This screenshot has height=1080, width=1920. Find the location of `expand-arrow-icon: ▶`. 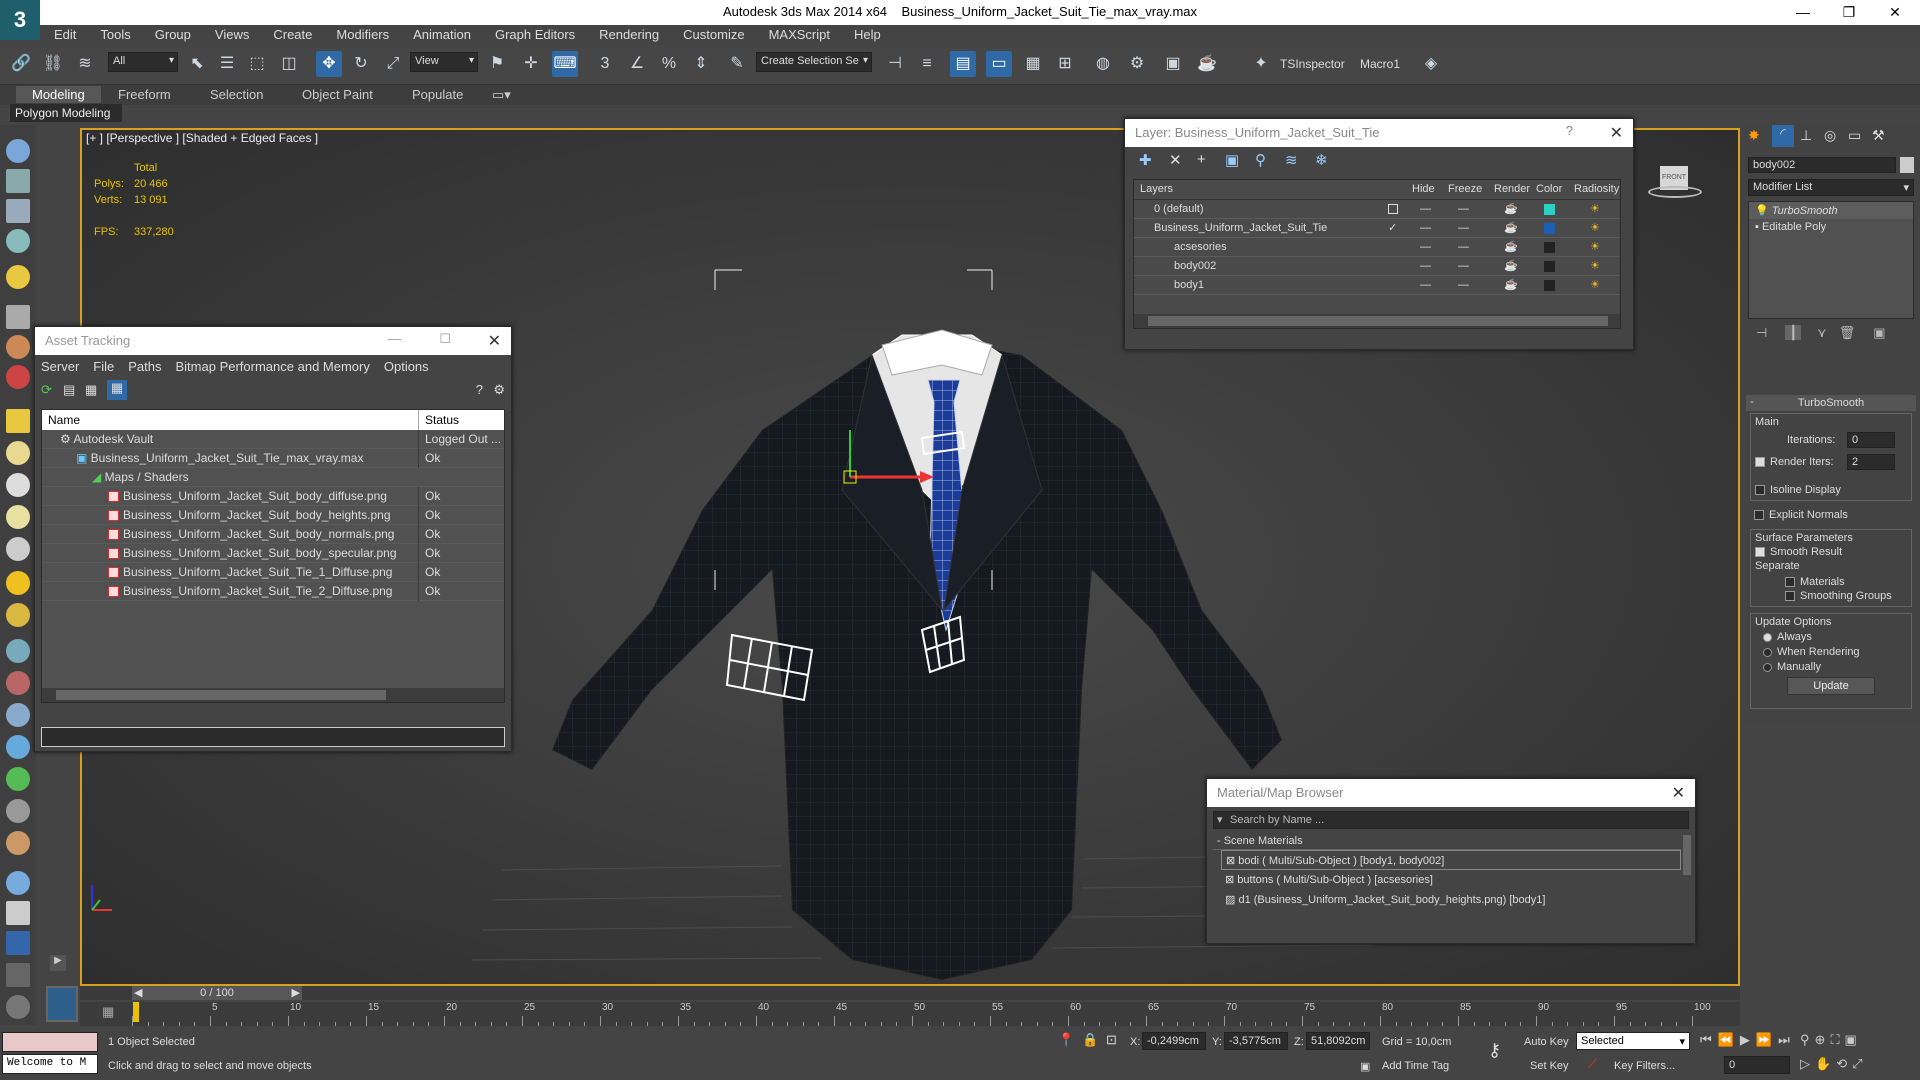

expand-arrow-icon: ▶ is located at coordinates (58, 963).